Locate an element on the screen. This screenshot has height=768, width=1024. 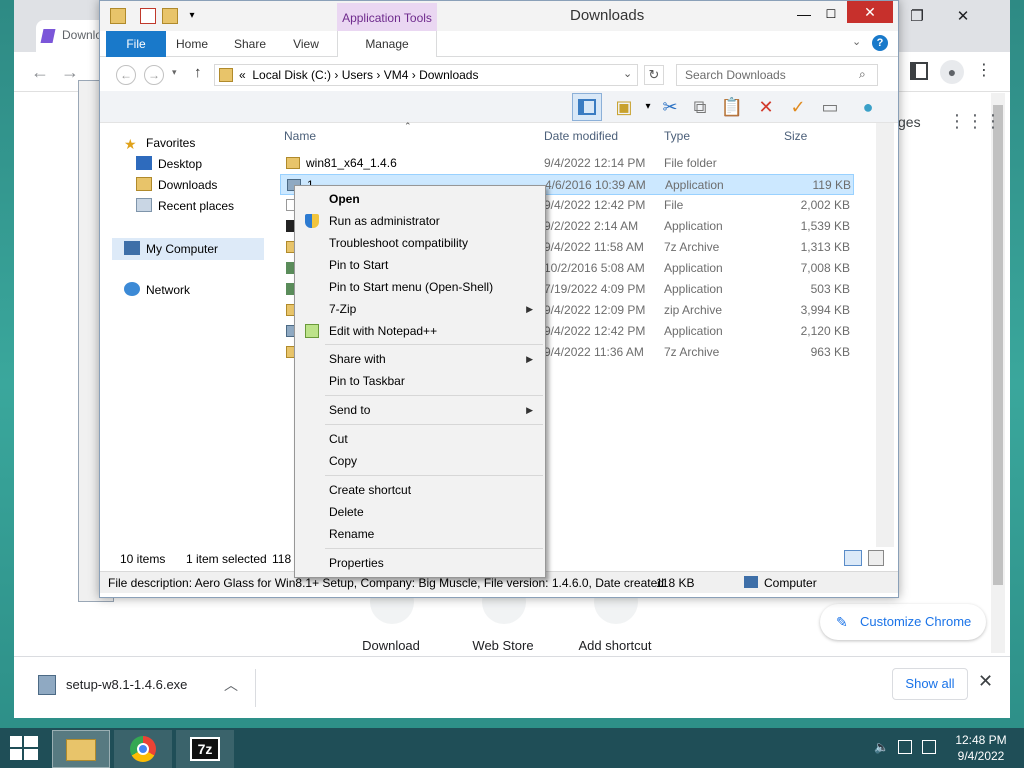
chrome-scrollbar is located at coordinates (998, 373).